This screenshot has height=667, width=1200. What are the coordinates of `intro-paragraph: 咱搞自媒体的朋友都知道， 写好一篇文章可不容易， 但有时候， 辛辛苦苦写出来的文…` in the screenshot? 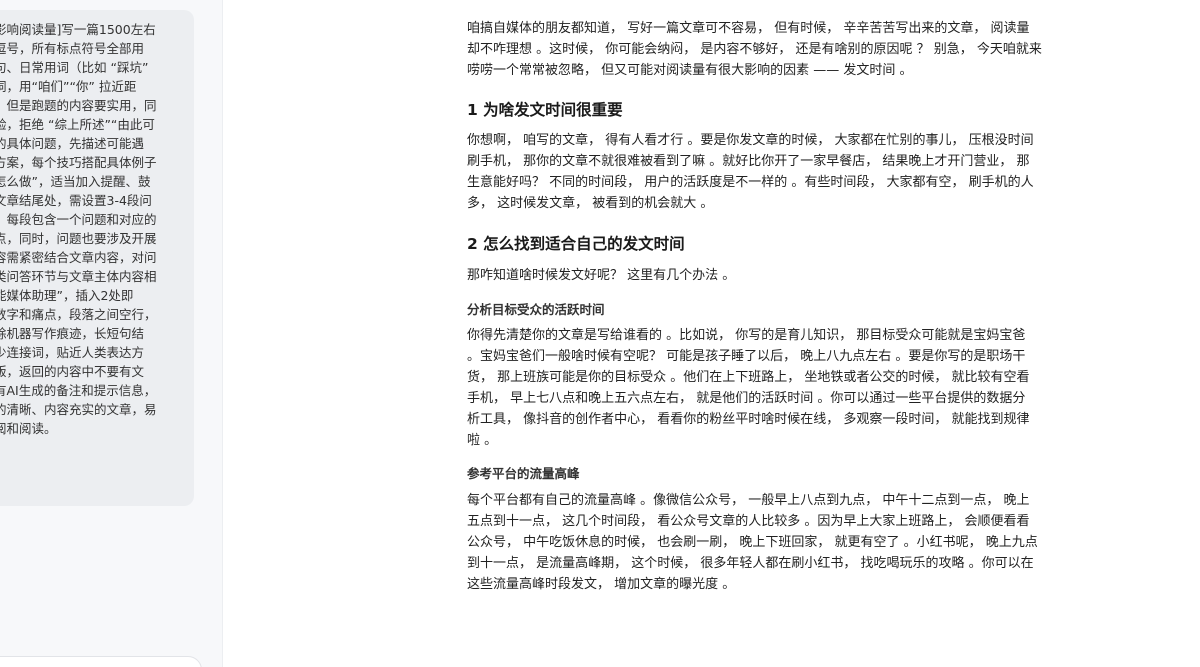 It's located at (787, 49).